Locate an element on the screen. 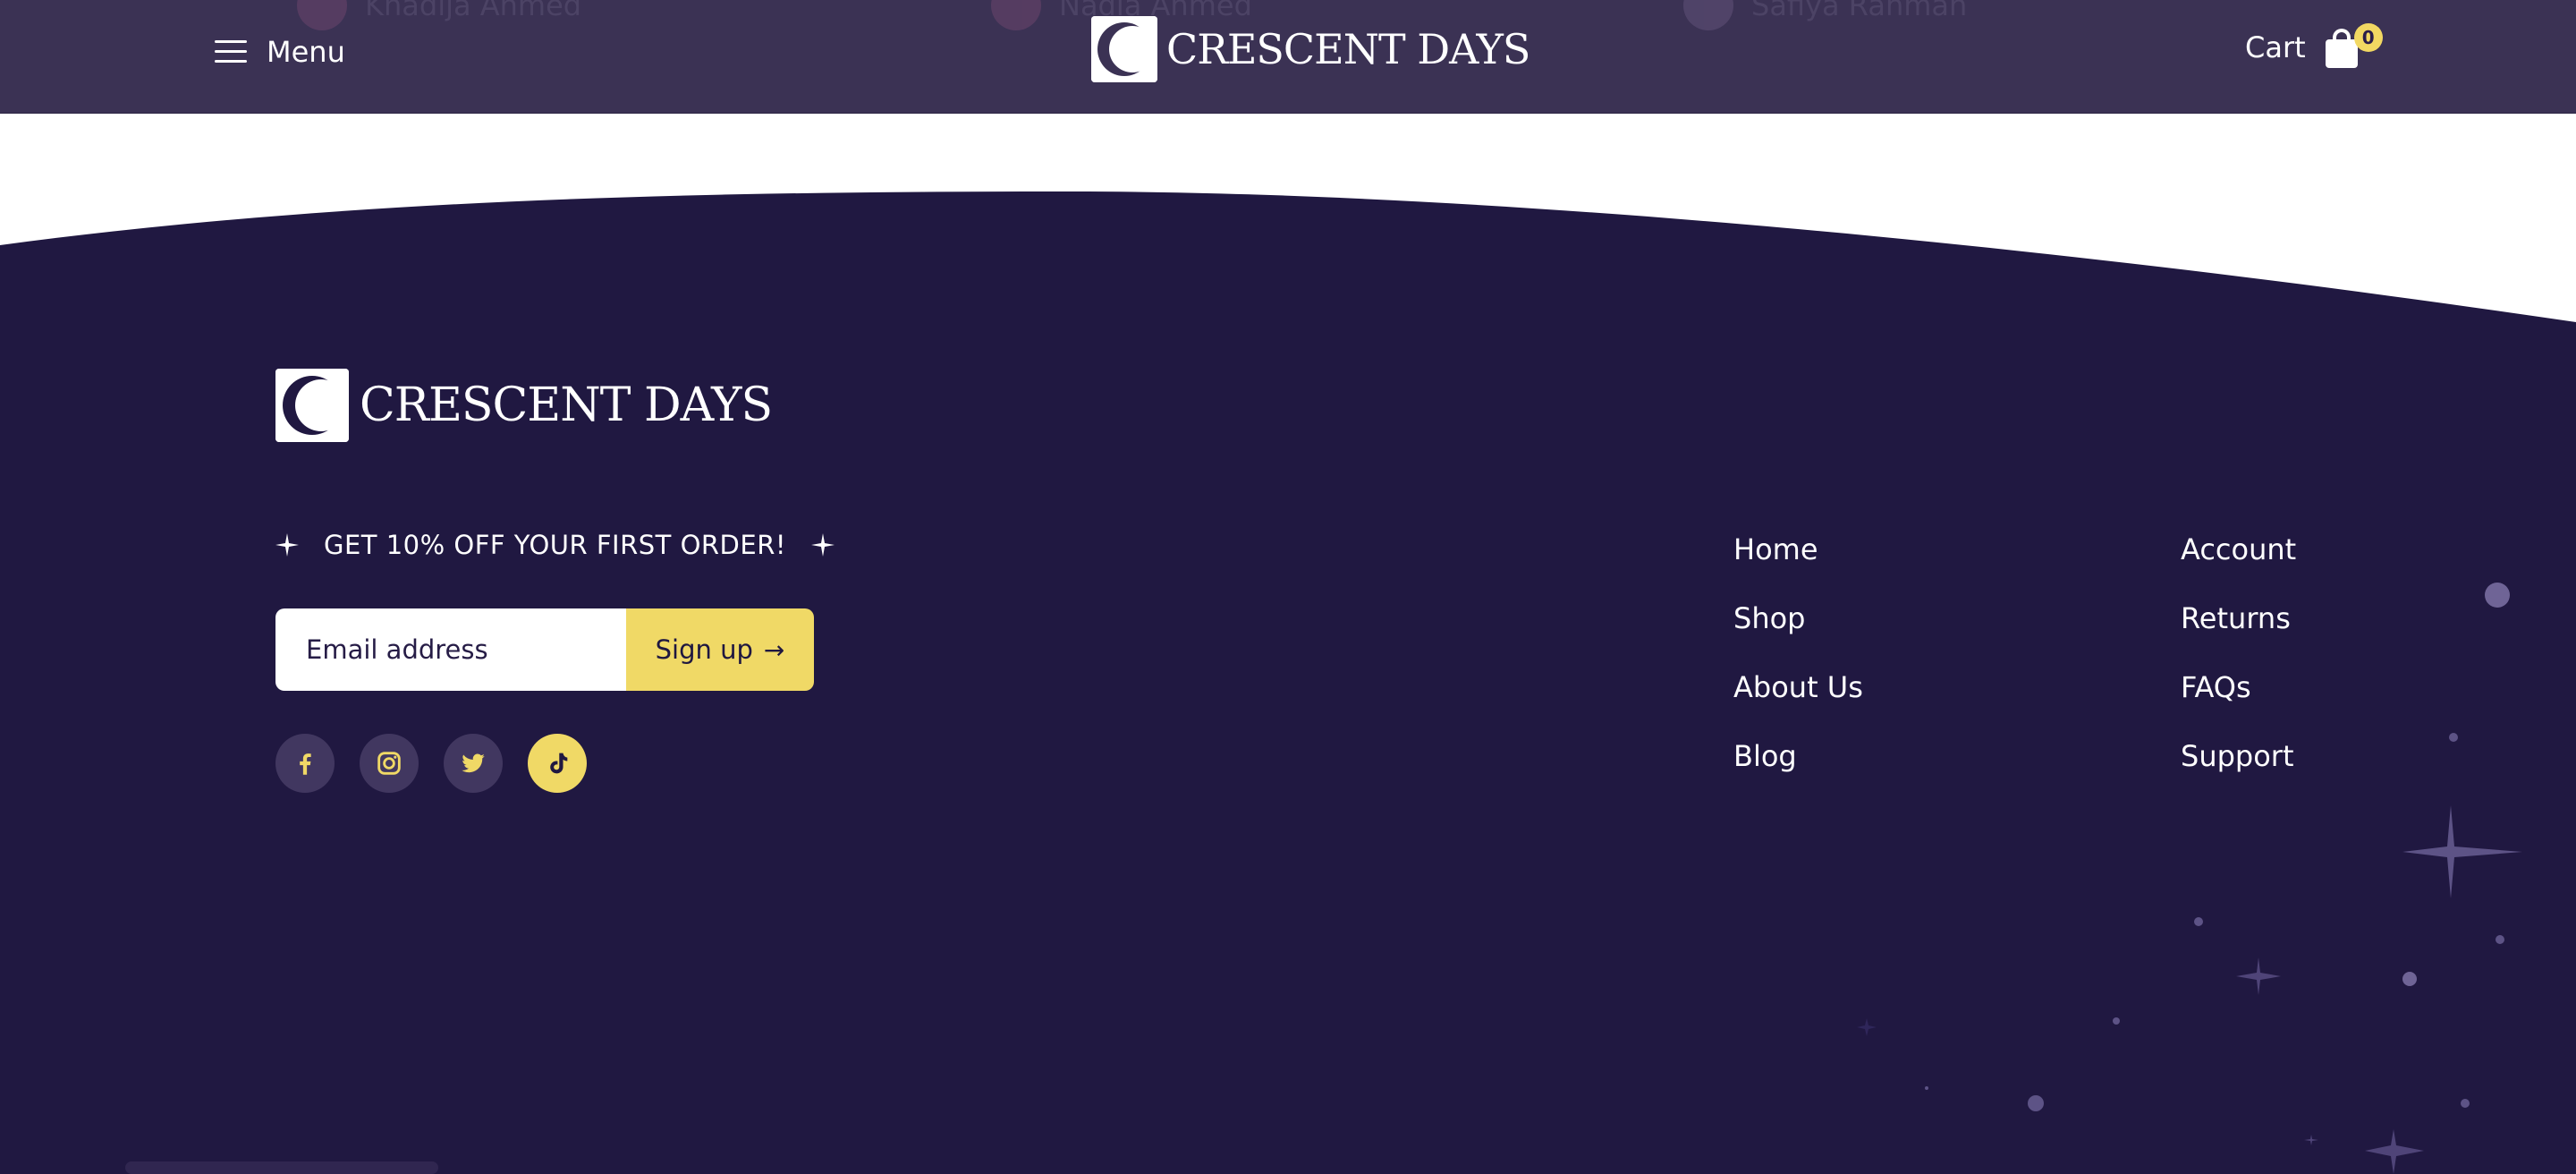  footer-link-blog: Blog is located at coordinates (1798, 756).